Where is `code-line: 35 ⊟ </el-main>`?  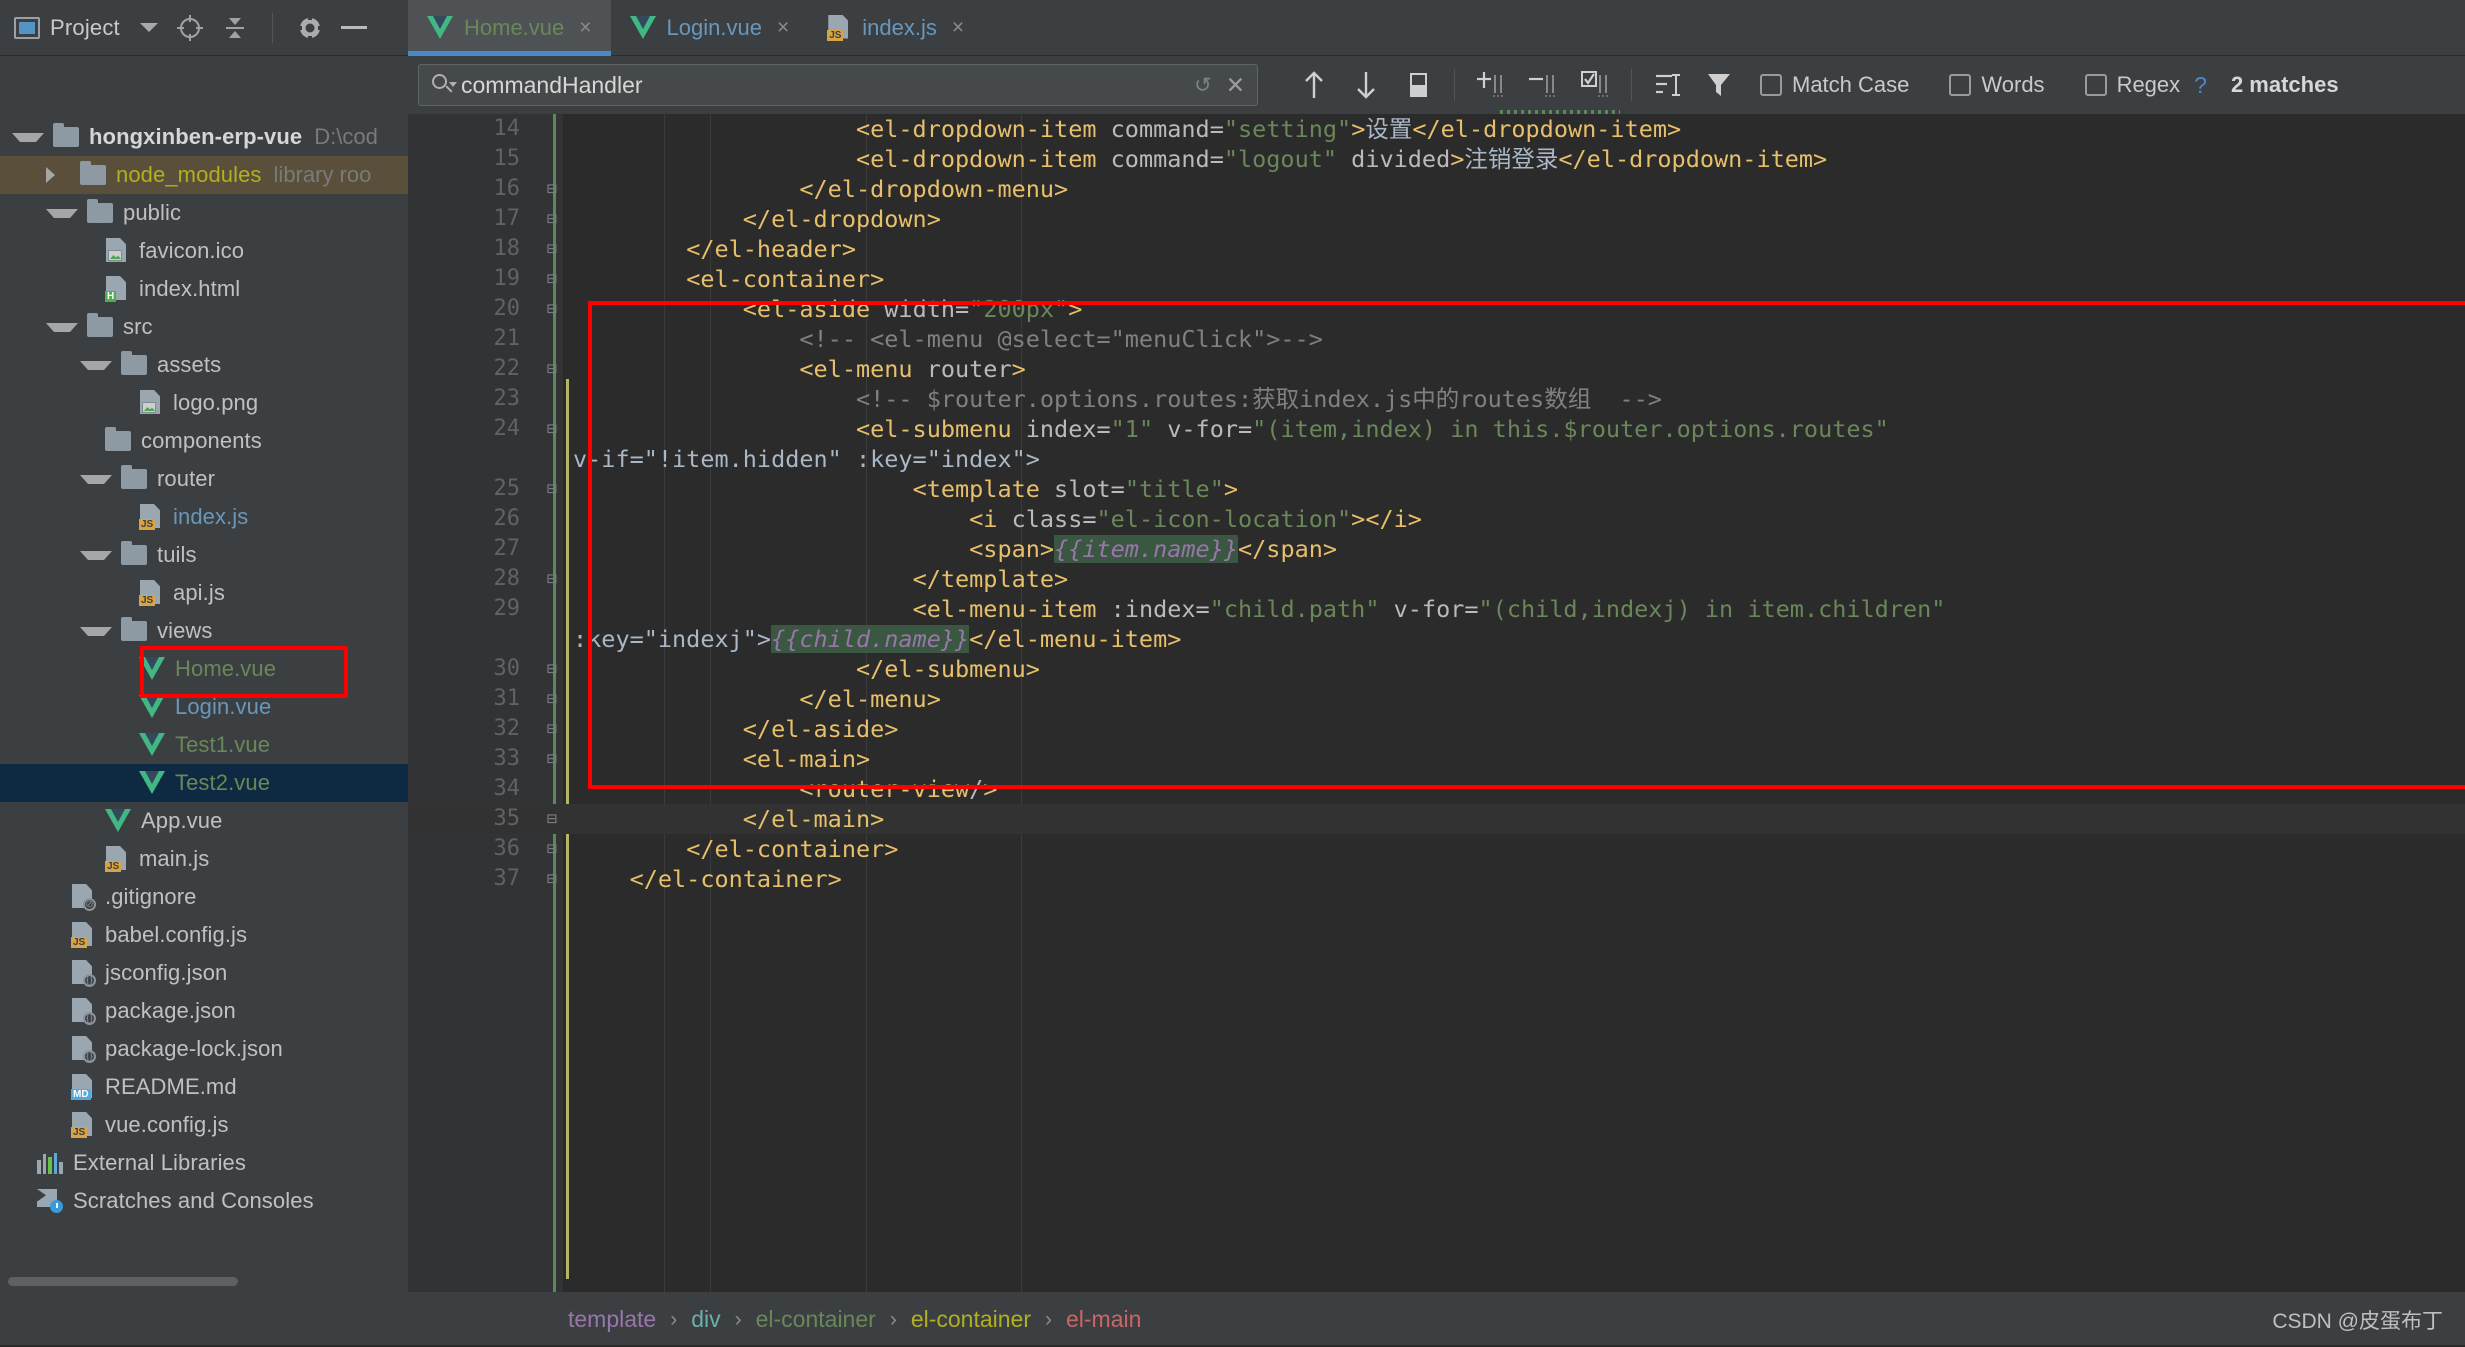
code-line: 35 ⊟ </el-main> is located at coordinates (1436, 819).